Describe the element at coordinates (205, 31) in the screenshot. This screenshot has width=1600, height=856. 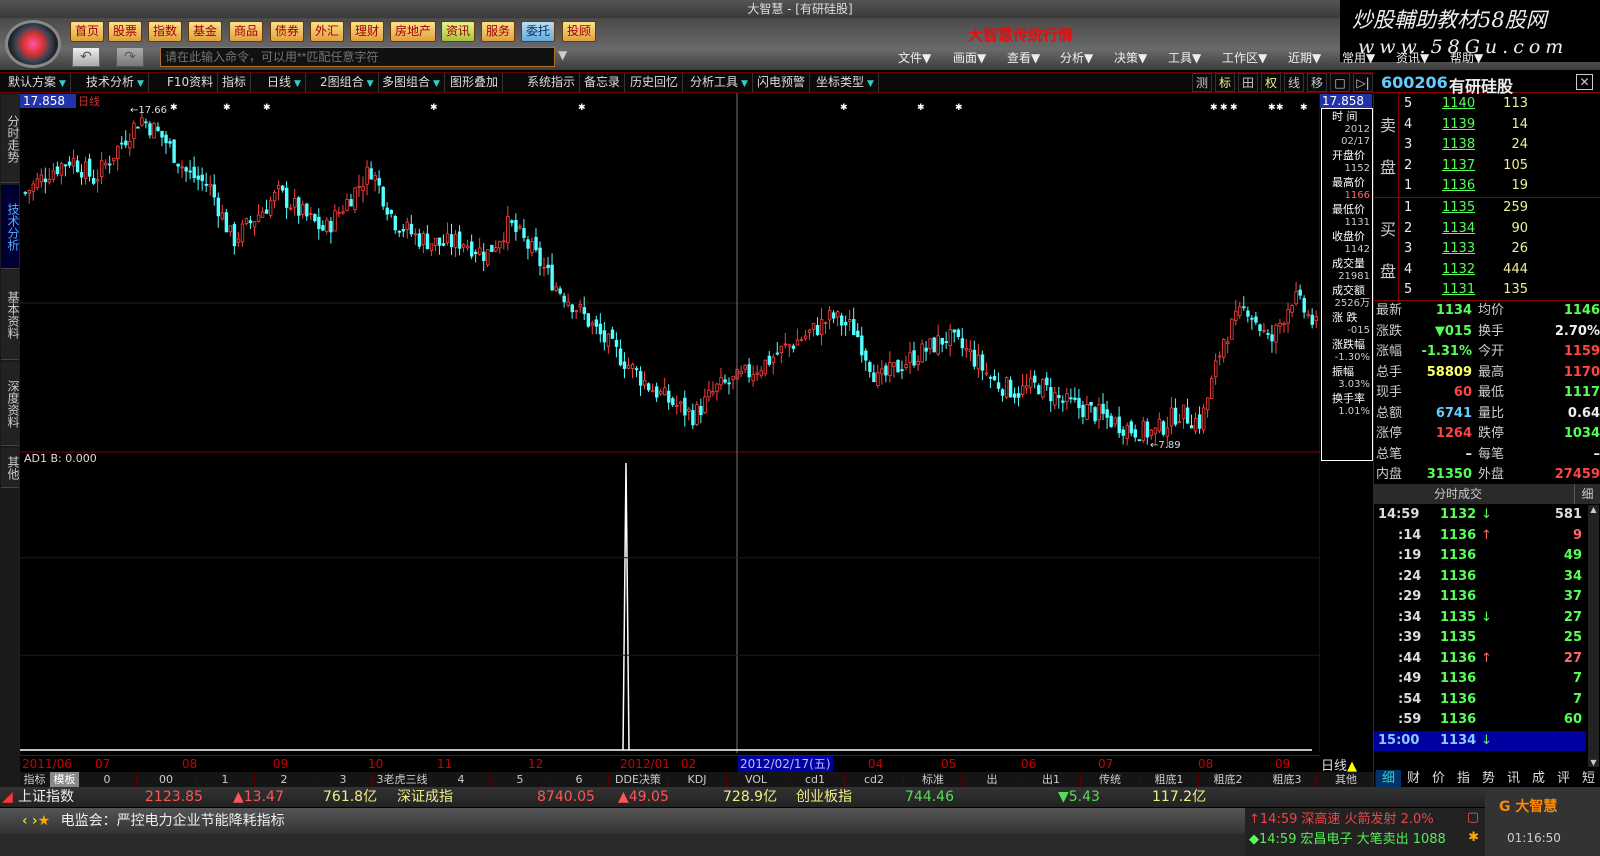
I see `nav-button-3: 基金` at that location.